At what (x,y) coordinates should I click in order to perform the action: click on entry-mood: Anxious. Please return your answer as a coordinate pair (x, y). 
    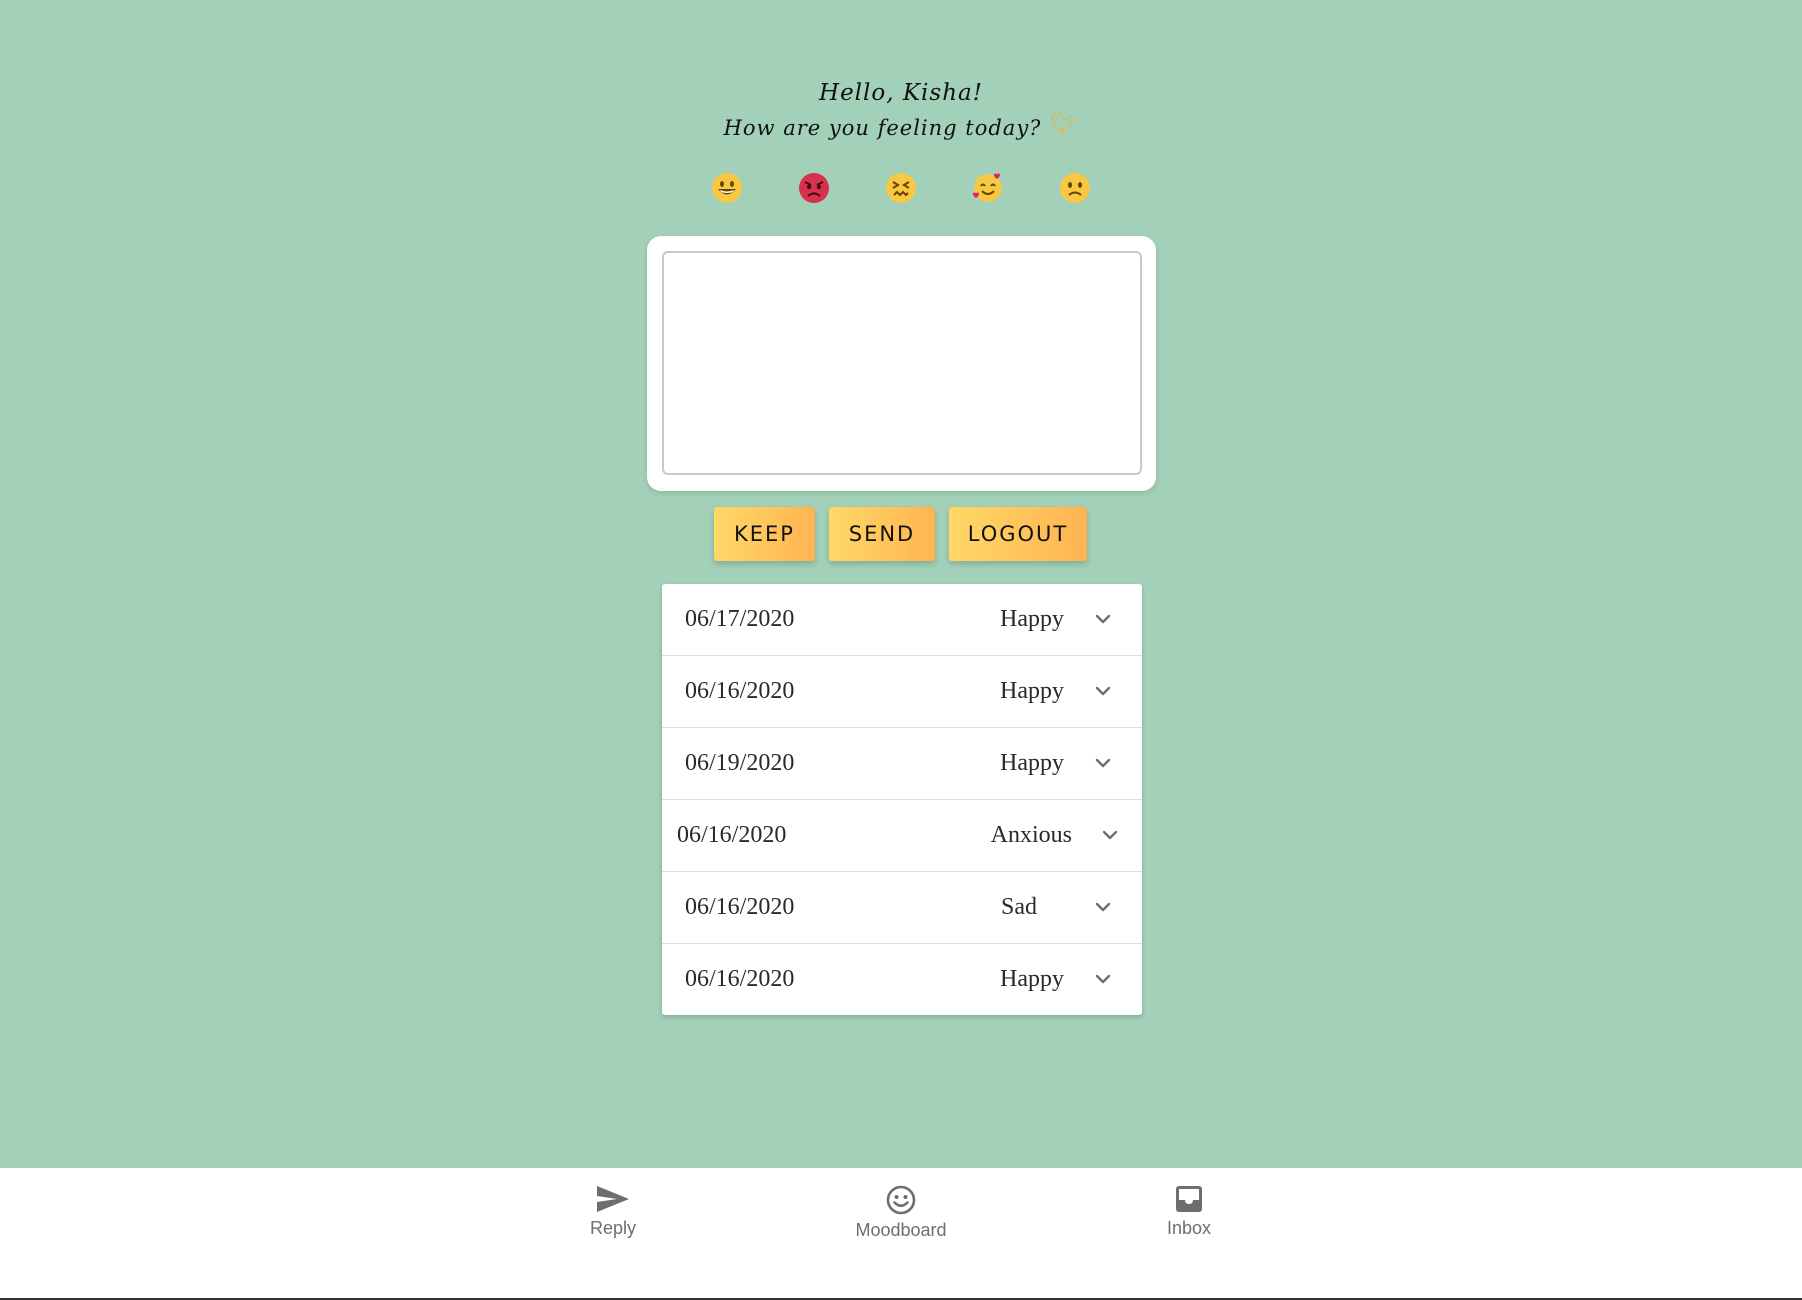
    Looking at the image, I should click on (1031, 835).